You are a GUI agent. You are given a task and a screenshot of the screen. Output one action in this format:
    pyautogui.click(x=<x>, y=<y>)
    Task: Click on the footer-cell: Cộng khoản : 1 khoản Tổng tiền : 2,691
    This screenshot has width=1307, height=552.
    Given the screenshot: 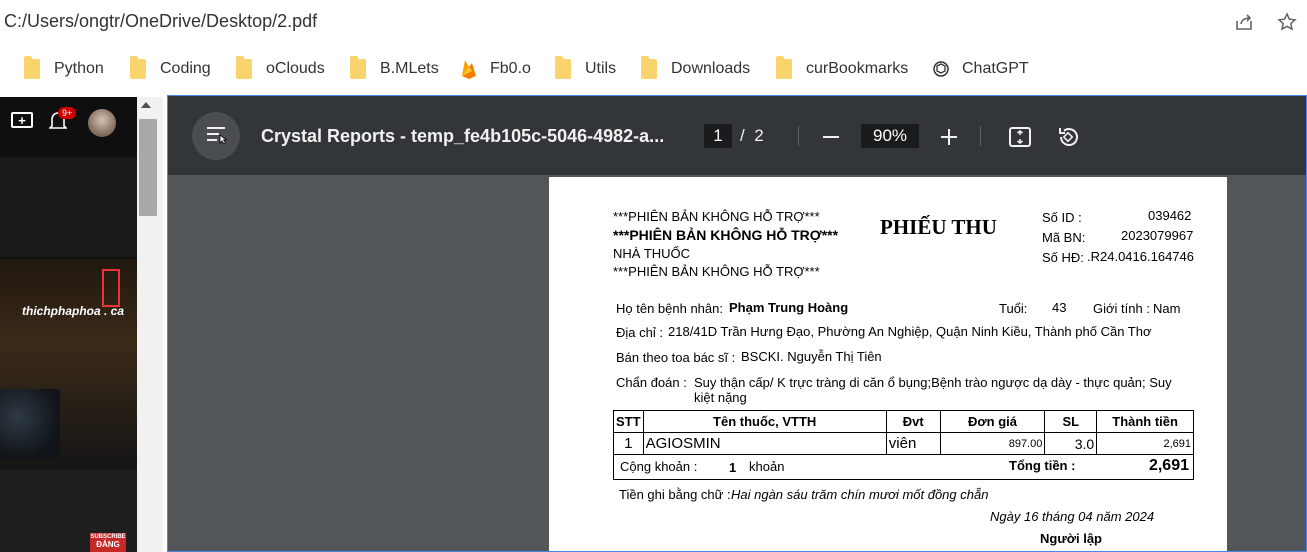 What is the action you would take?
    pyautogui.click(x=903, y=467)
    